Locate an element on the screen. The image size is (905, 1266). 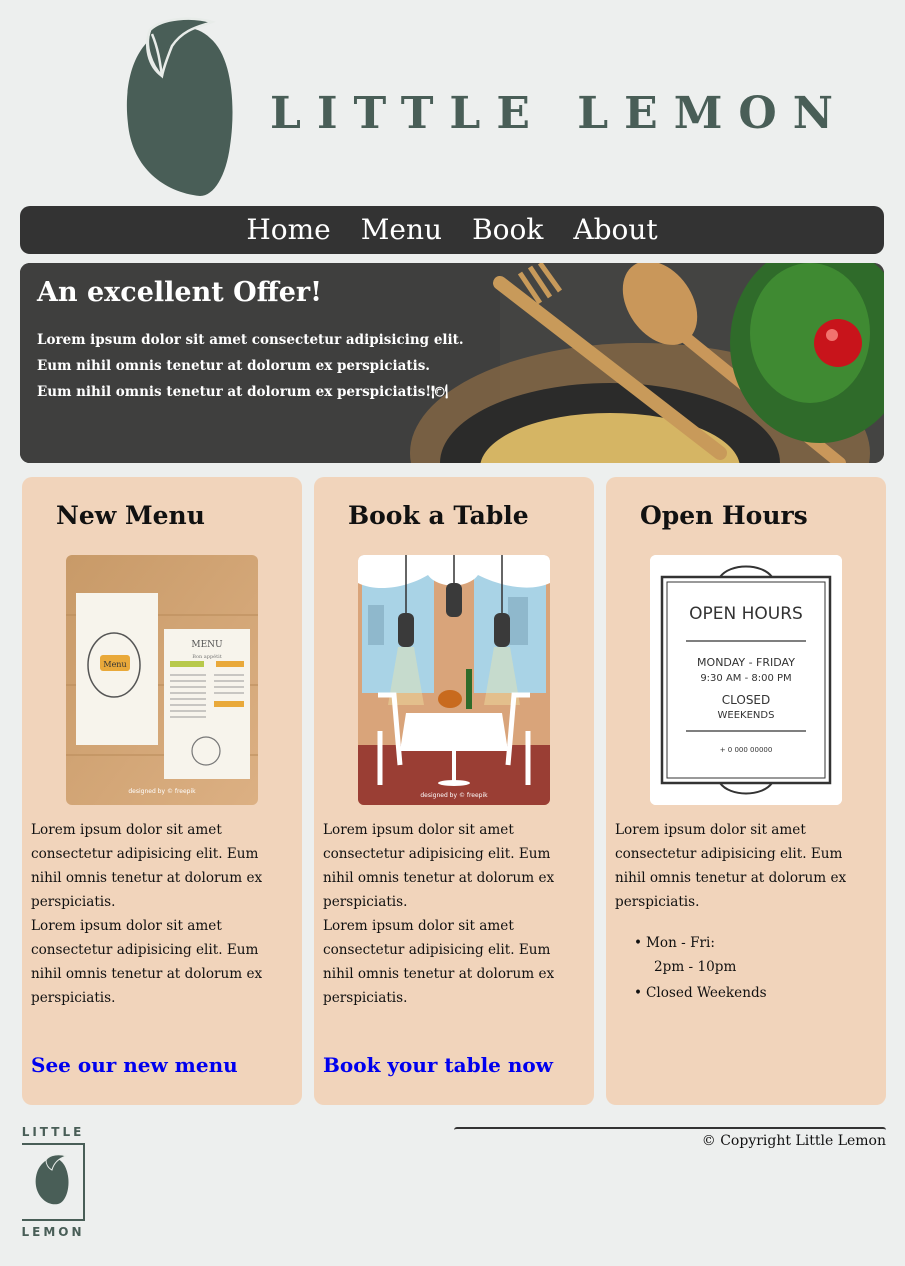
card-title: Open Hours is located at coordinates (724, 515).